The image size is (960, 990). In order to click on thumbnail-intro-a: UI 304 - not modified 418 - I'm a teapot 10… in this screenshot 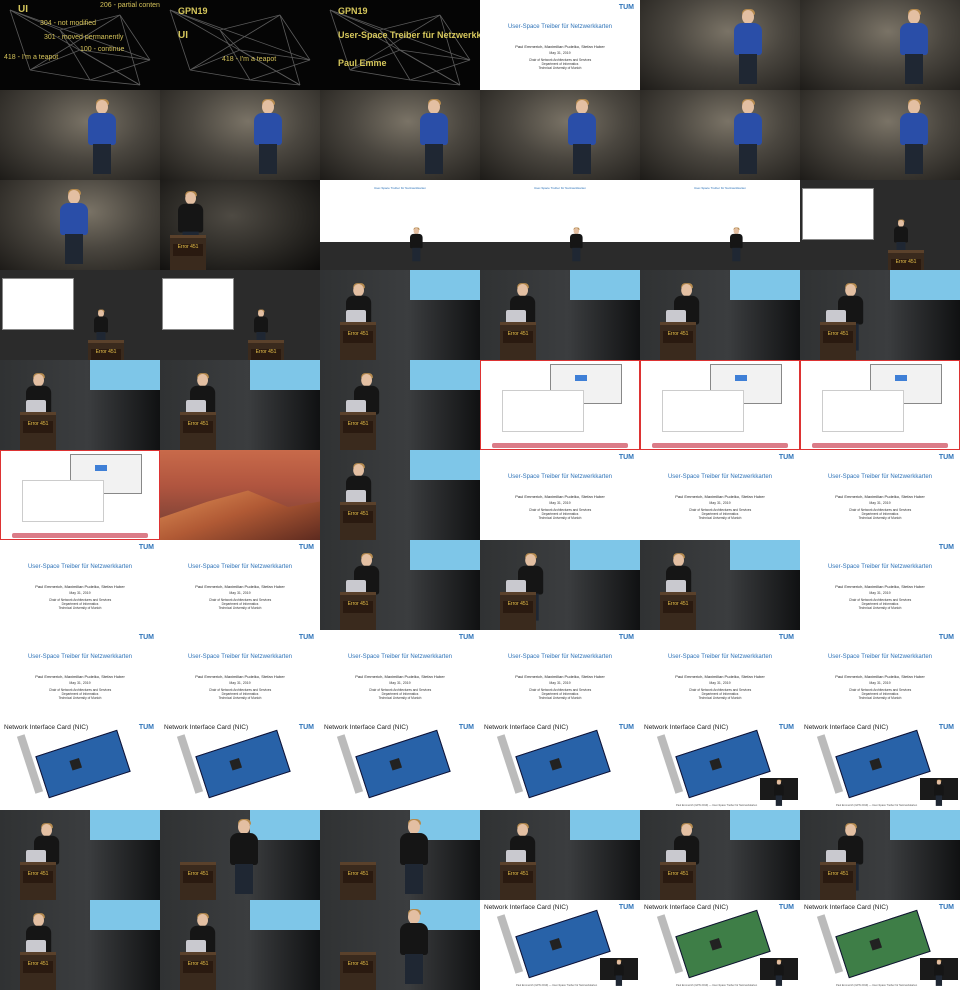, I will do `click(80, 45)`.